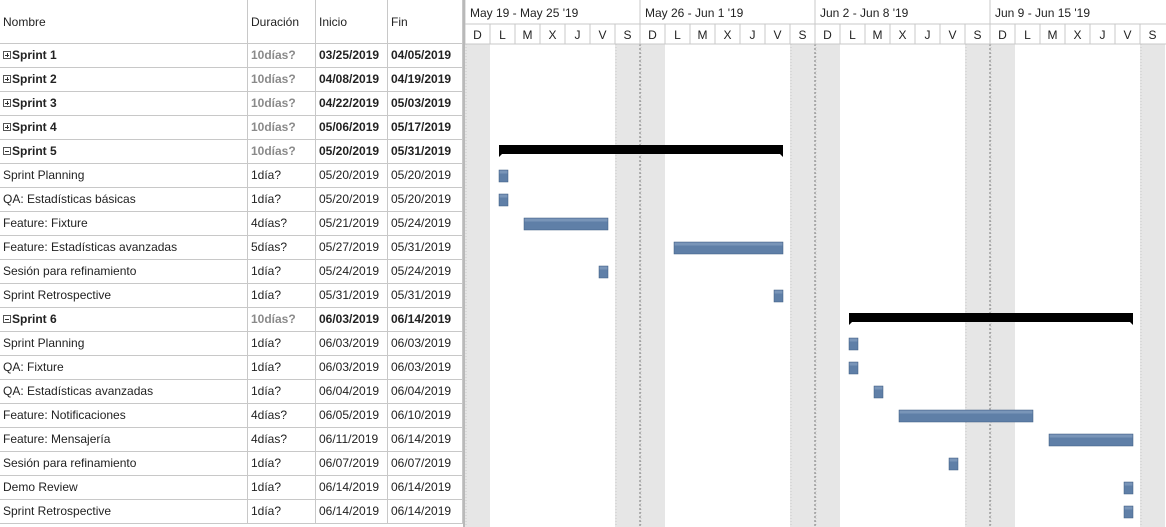 The height and width of the screenshot is (527, 1166). I want to click on cell-name: Sprint 5, so click(124, 152).